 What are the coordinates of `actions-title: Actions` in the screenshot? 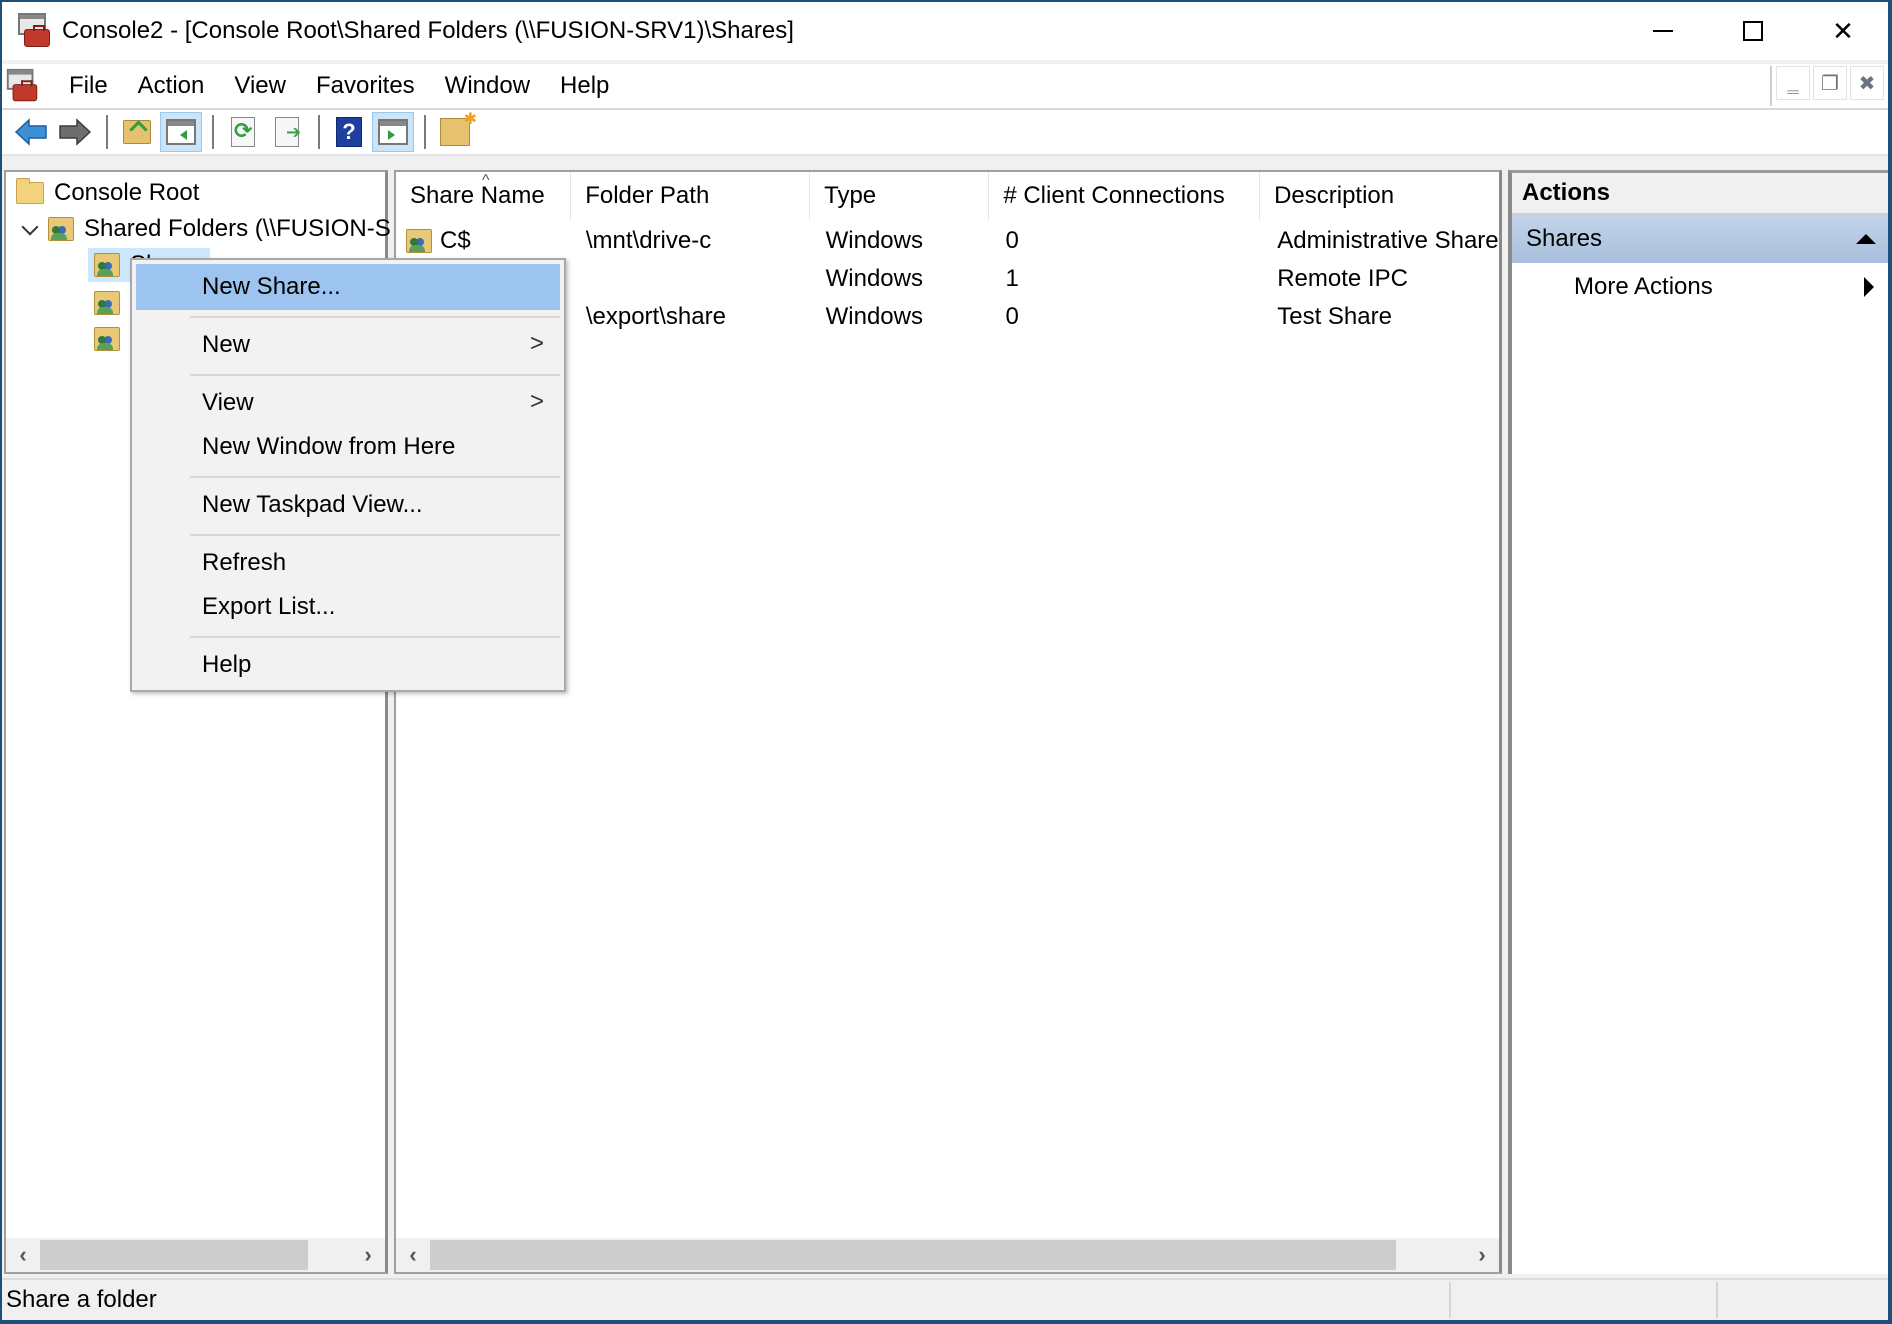 It's located at (1700, 194).